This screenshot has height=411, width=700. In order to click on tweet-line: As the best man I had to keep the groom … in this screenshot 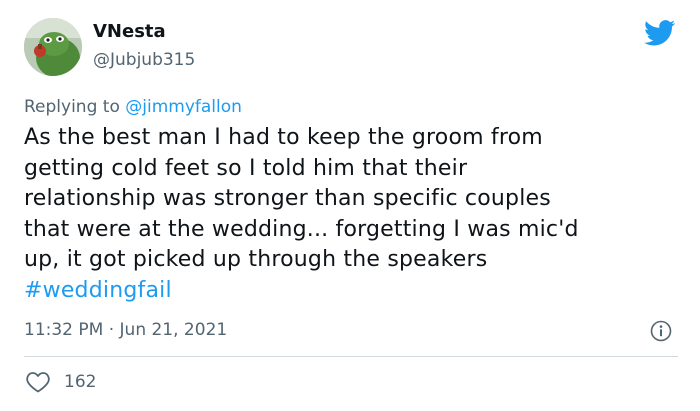, I will do `click(283, 137)`.